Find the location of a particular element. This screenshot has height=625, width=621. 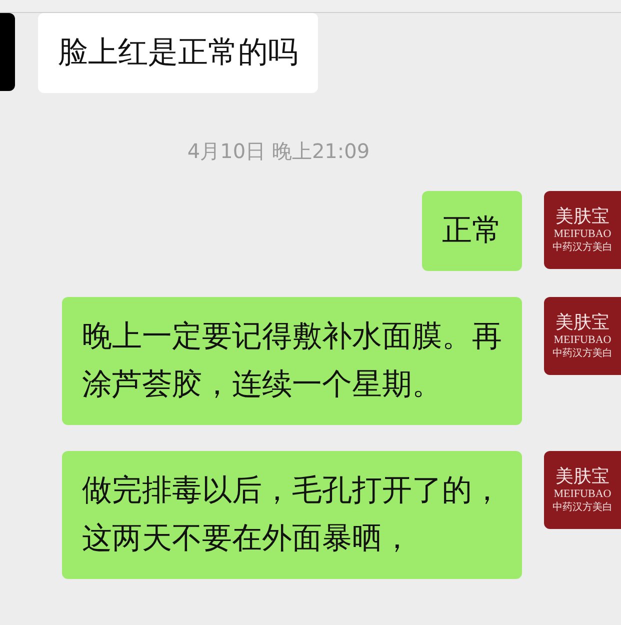

message-bubble: 脸上红是正常的吗 is located at coordinates (178, 53).